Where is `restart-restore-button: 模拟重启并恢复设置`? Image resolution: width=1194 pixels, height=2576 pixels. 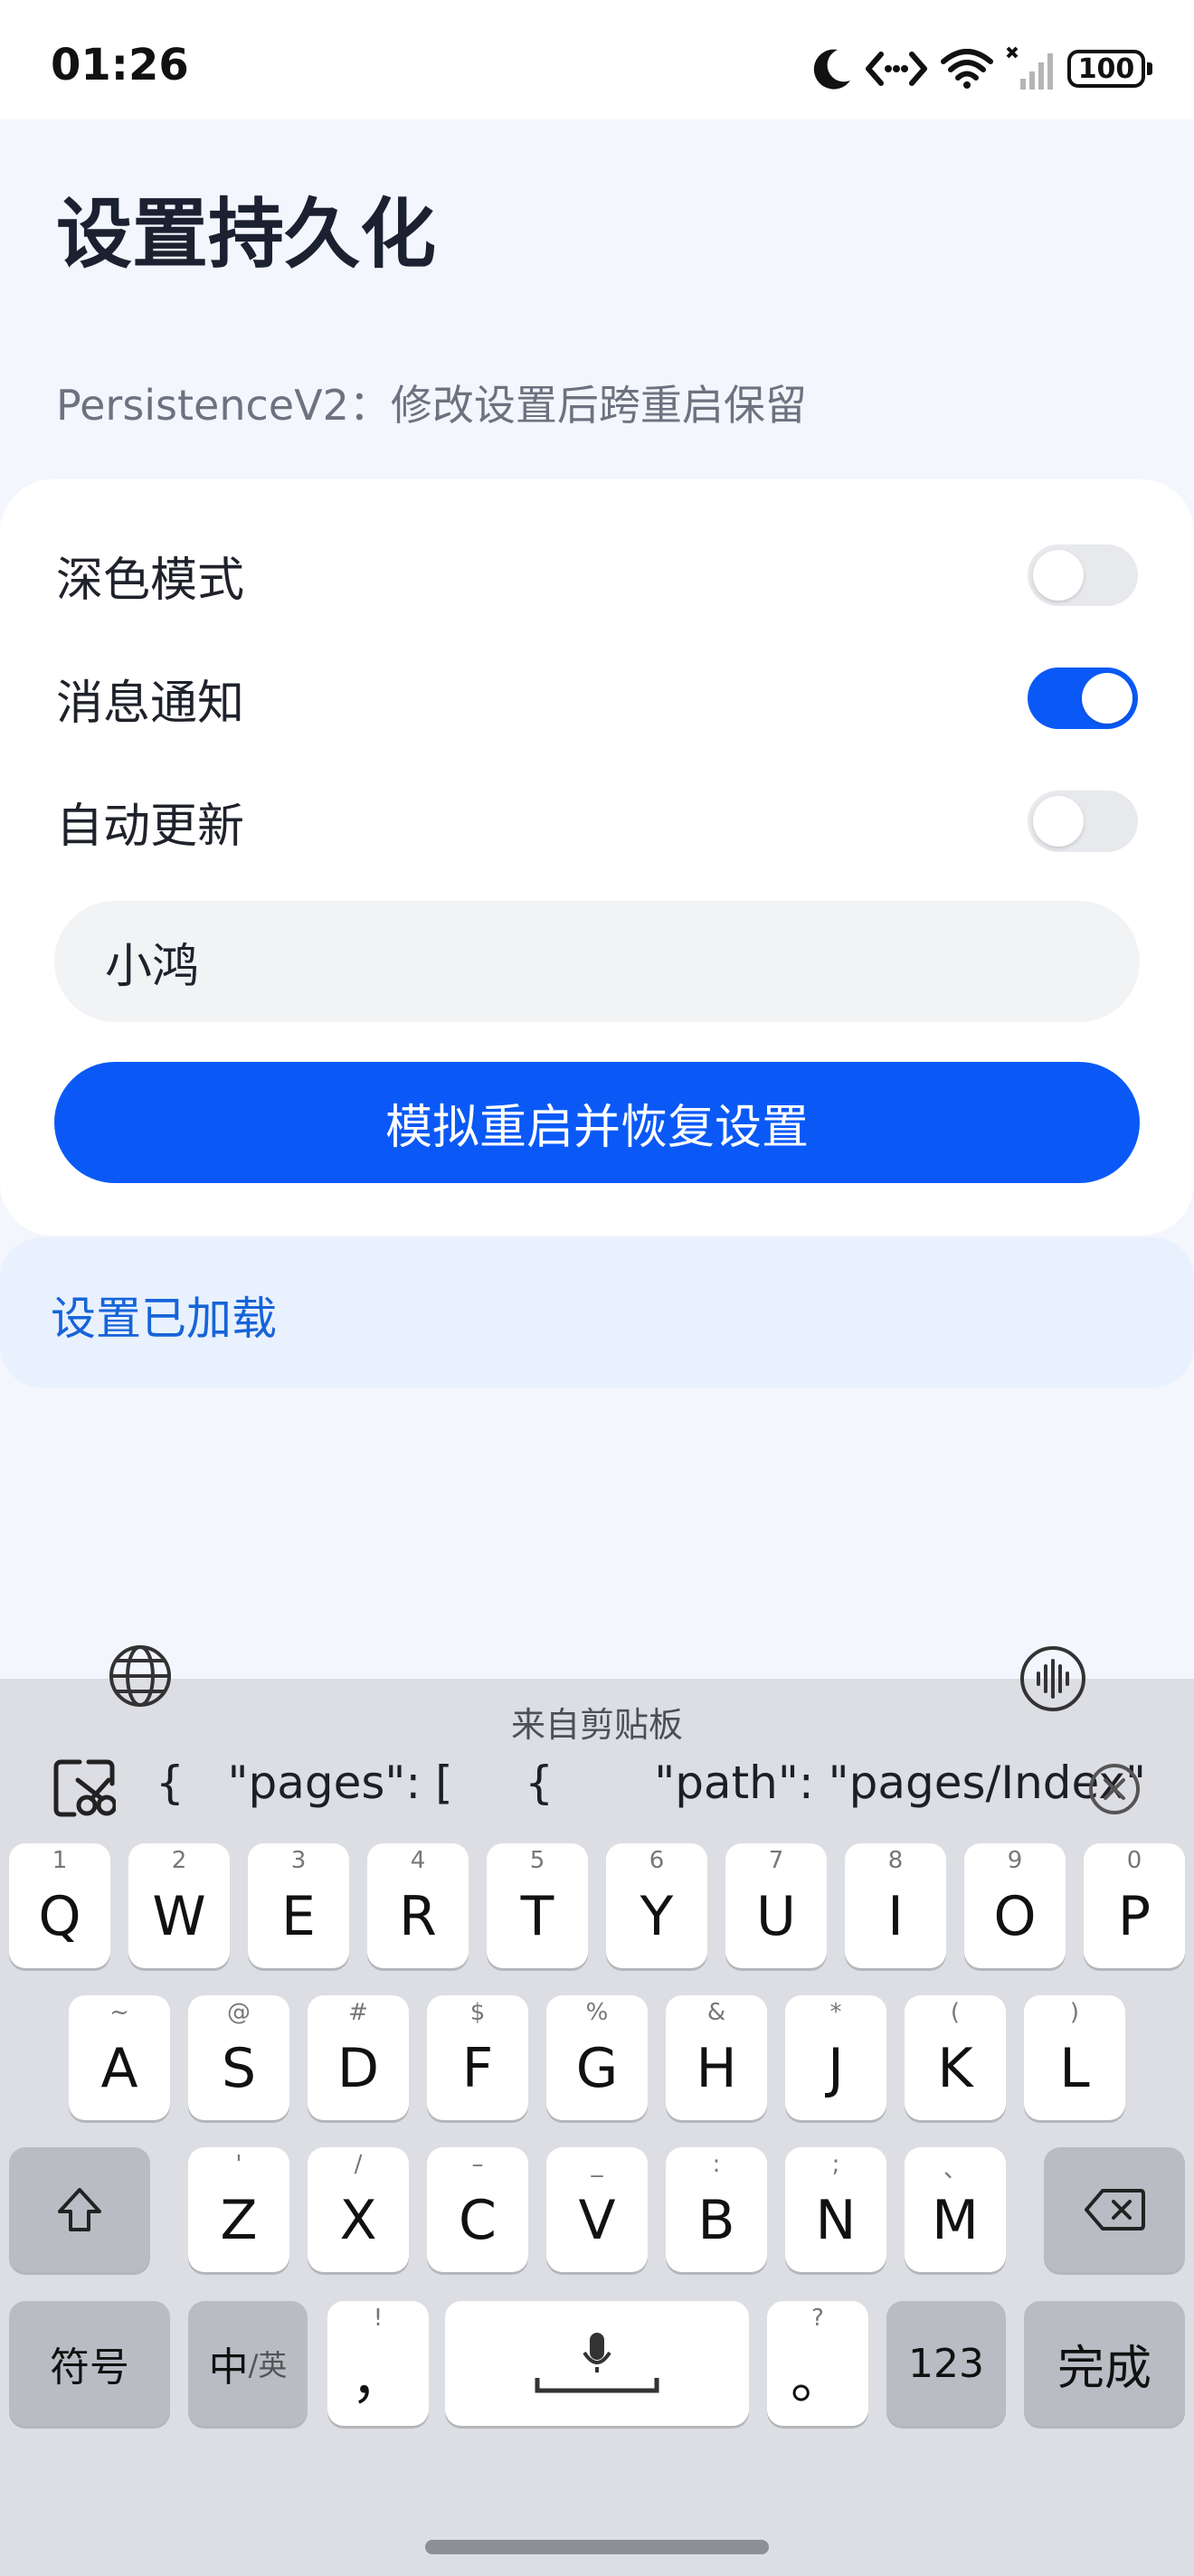
restart-restore-button: 模拟重启并恢复设置 is located at coordinates (597, 1122).